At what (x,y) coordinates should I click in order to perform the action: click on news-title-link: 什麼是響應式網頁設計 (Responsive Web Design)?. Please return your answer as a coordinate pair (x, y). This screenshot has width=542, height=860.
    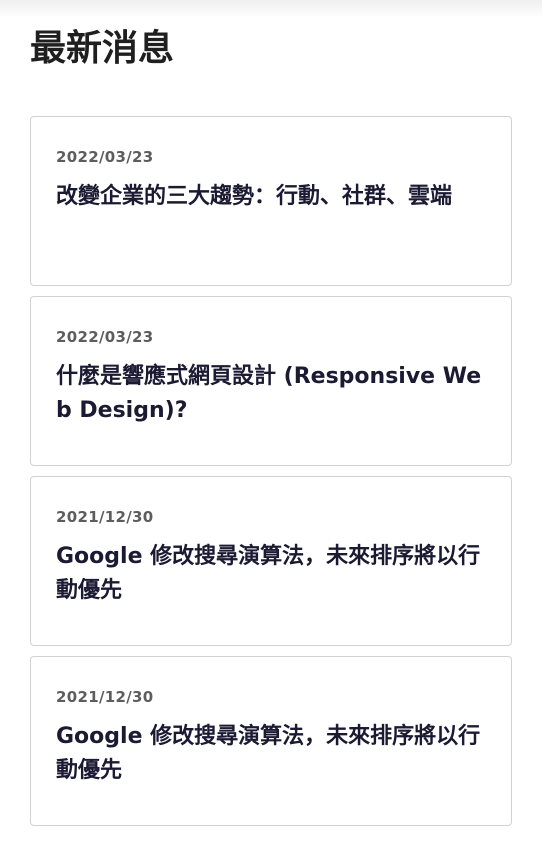
    Looking at the image, I should click on (271, 394).